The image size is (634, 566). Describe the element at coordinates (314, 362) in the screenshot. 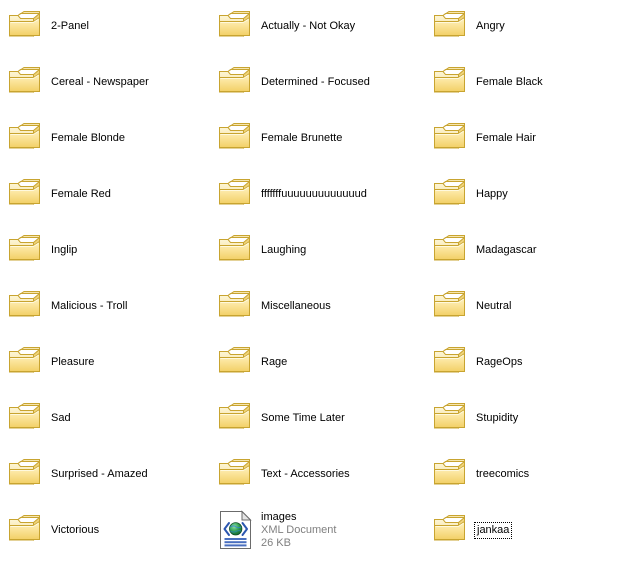

I see `folder-item: Rage` at that location.